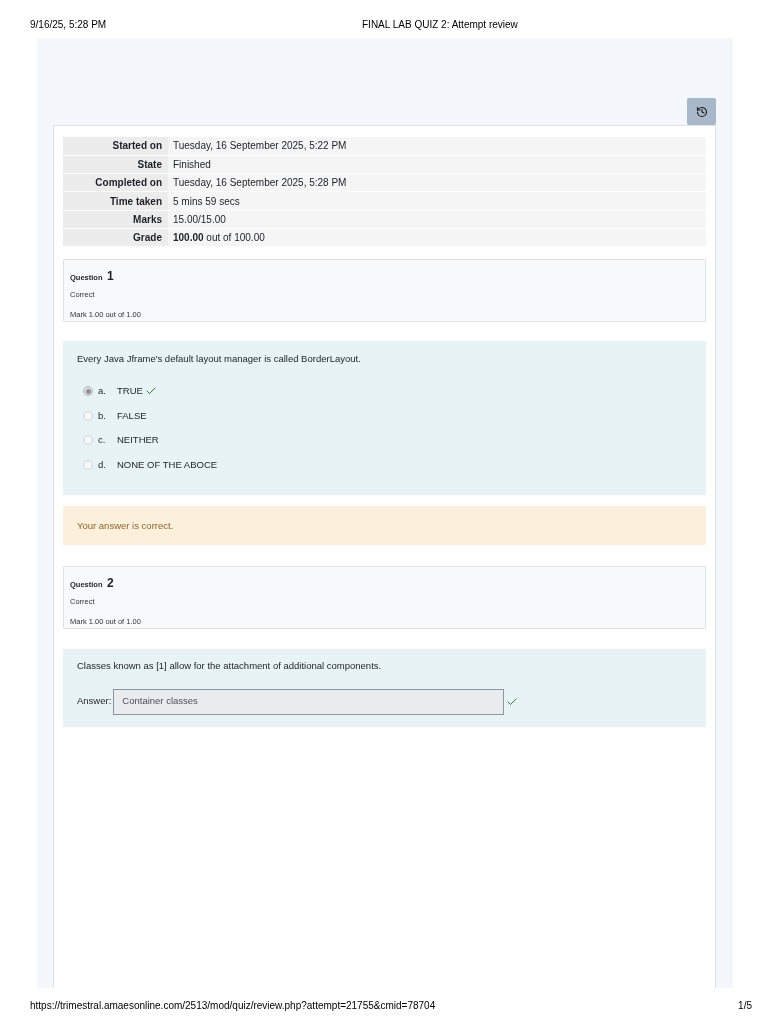  What do you see at coordinates (115, 146) in the screenshot?
I see `summary-label-cell: Started on` at bounding box center [115, 146].